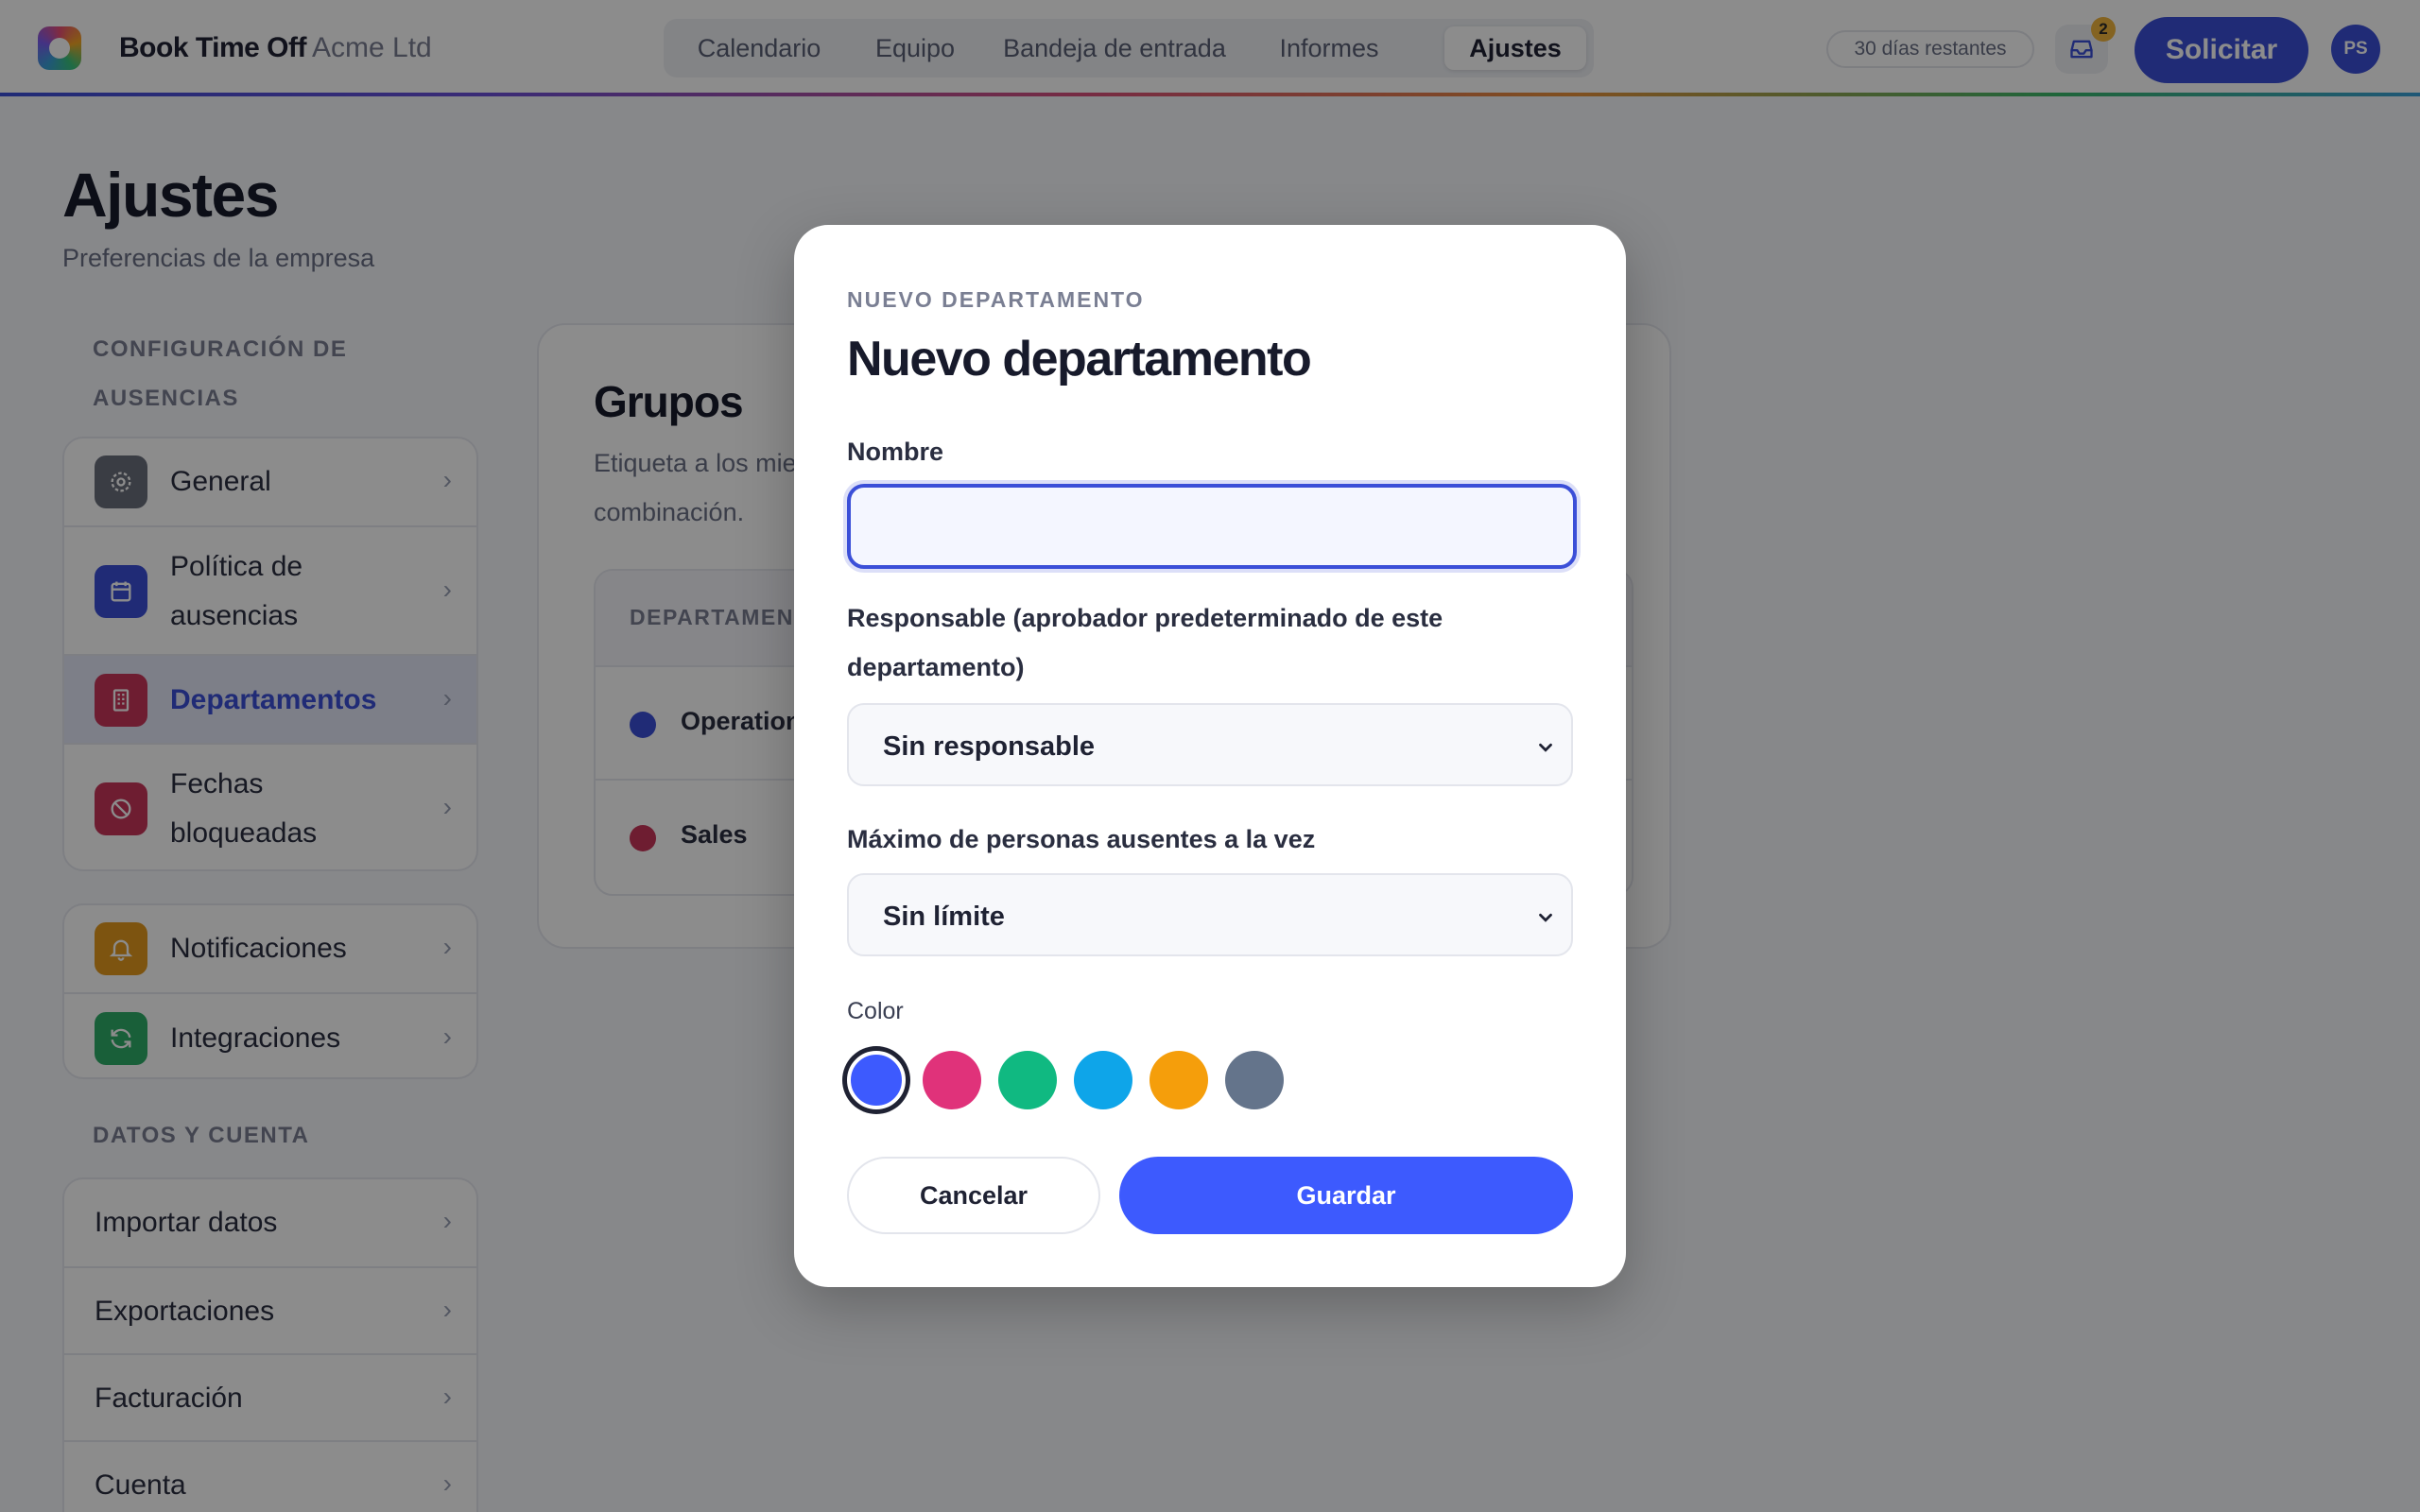 The width and height of the screenshot is (2420, 1512). I want to click on manager-select-value: Sin responsable, so click(990, 746).